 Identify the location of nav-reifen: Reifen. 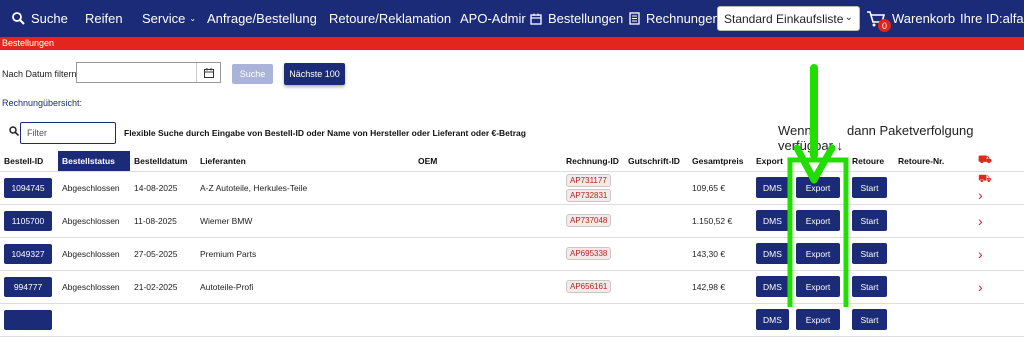
(104, 18).